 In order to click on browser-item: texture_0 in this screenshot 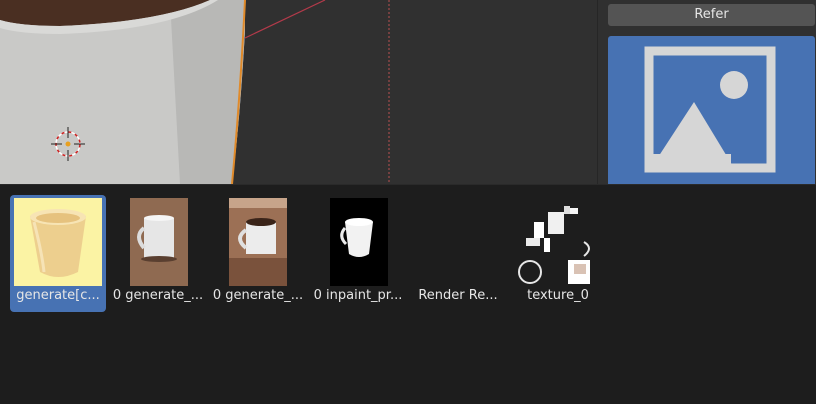, I will do `click(558, 253)`.